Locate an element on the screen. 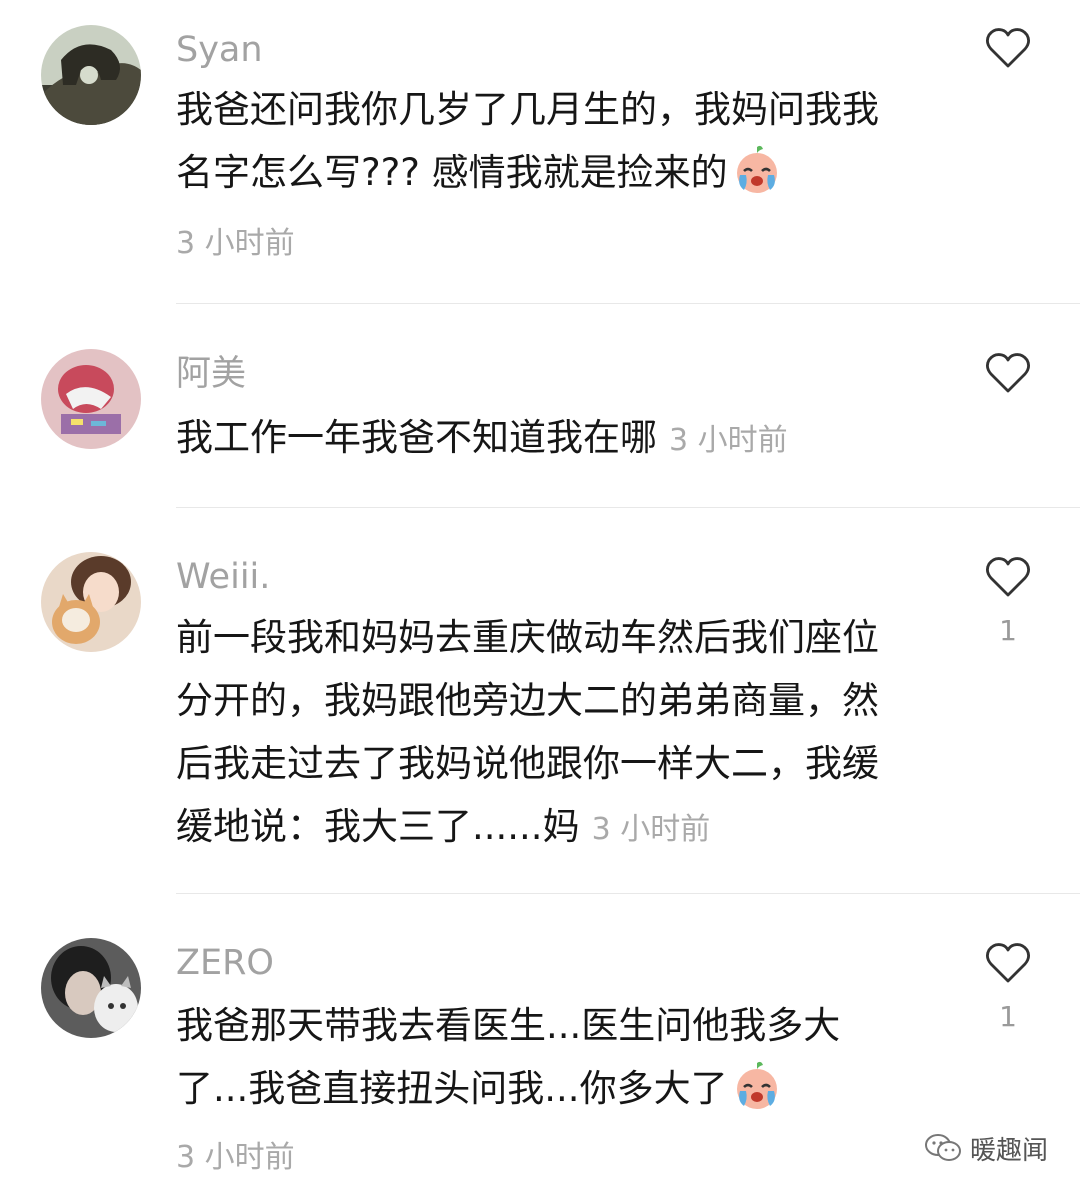  comment-text-line: 分开的，我妈跟他旁边大二的弟弟商量，然 is located at coordinates (527, 700).